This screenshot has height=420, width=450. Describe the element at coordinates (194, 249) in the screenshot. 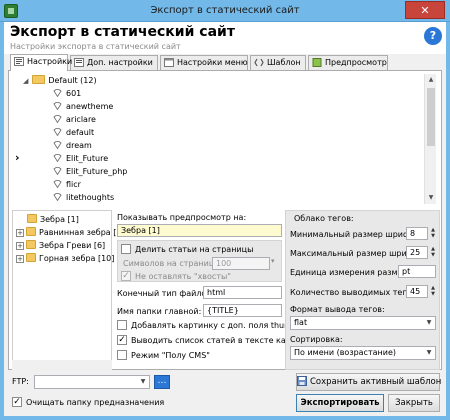

I see `split-label: Делить статьи на страницы` at that location.